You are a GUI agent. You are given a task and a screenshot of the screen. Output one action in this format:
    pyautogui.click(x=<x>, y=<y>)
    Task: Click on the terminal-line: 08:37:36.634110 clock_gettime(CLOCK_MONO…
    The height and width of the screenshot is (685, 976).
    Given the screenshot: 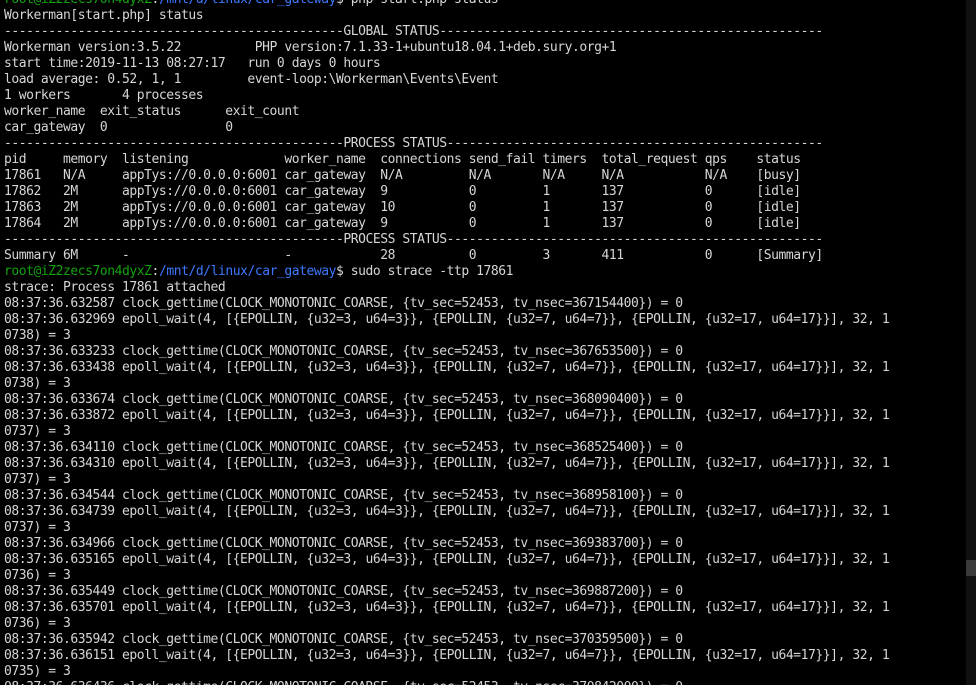 What is the action you would take?
    pyautogui.click(x=485, y=448)
    